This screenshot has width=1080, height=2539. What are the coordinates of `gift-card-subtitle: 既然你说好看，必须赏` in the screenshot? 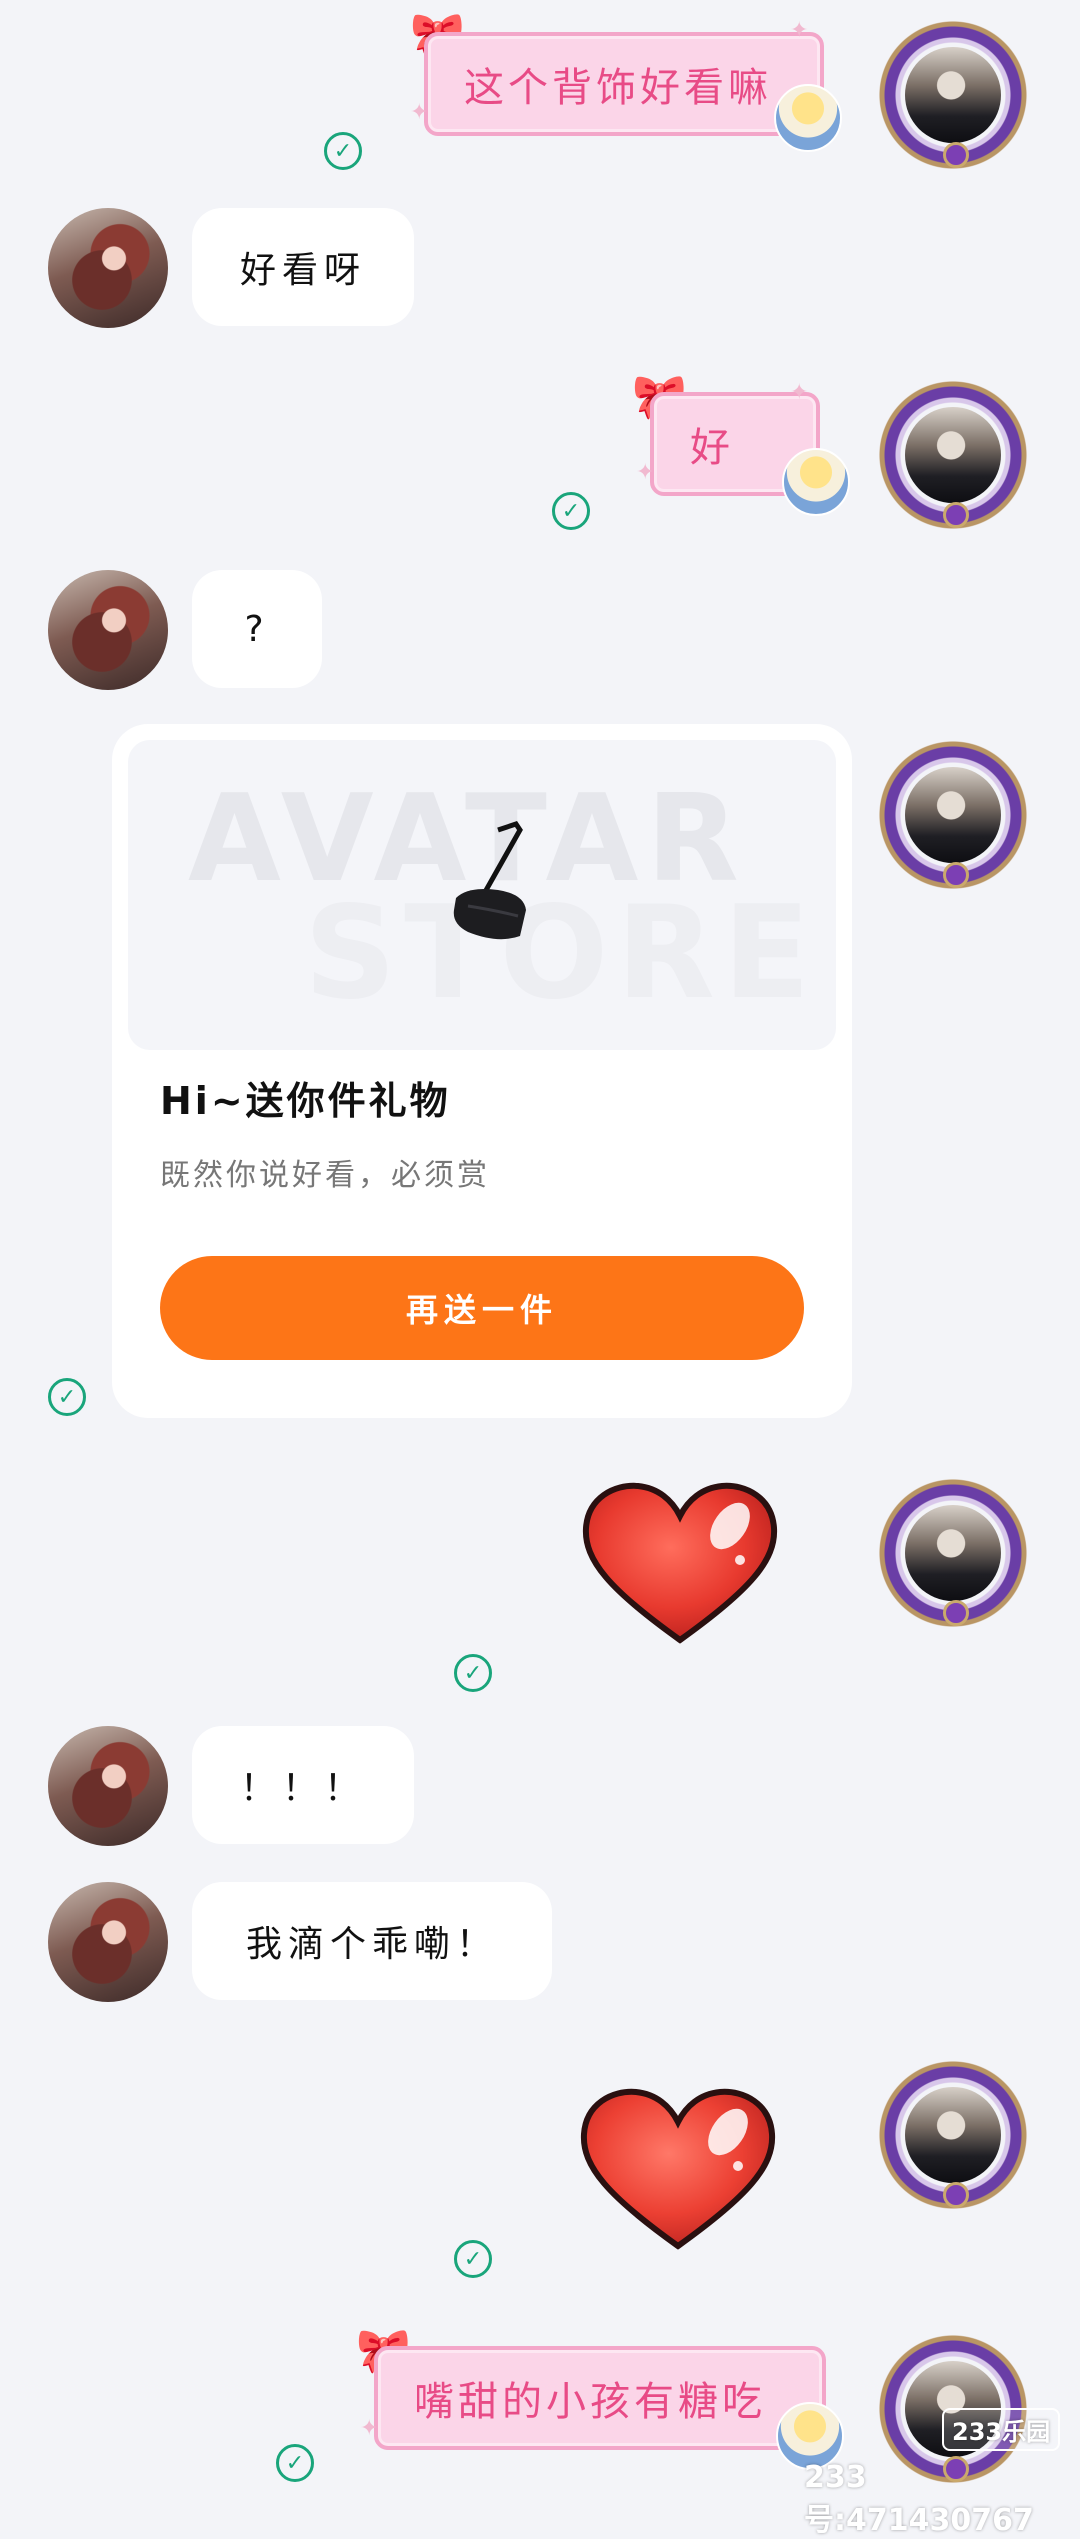 It's located at (325, 1175).